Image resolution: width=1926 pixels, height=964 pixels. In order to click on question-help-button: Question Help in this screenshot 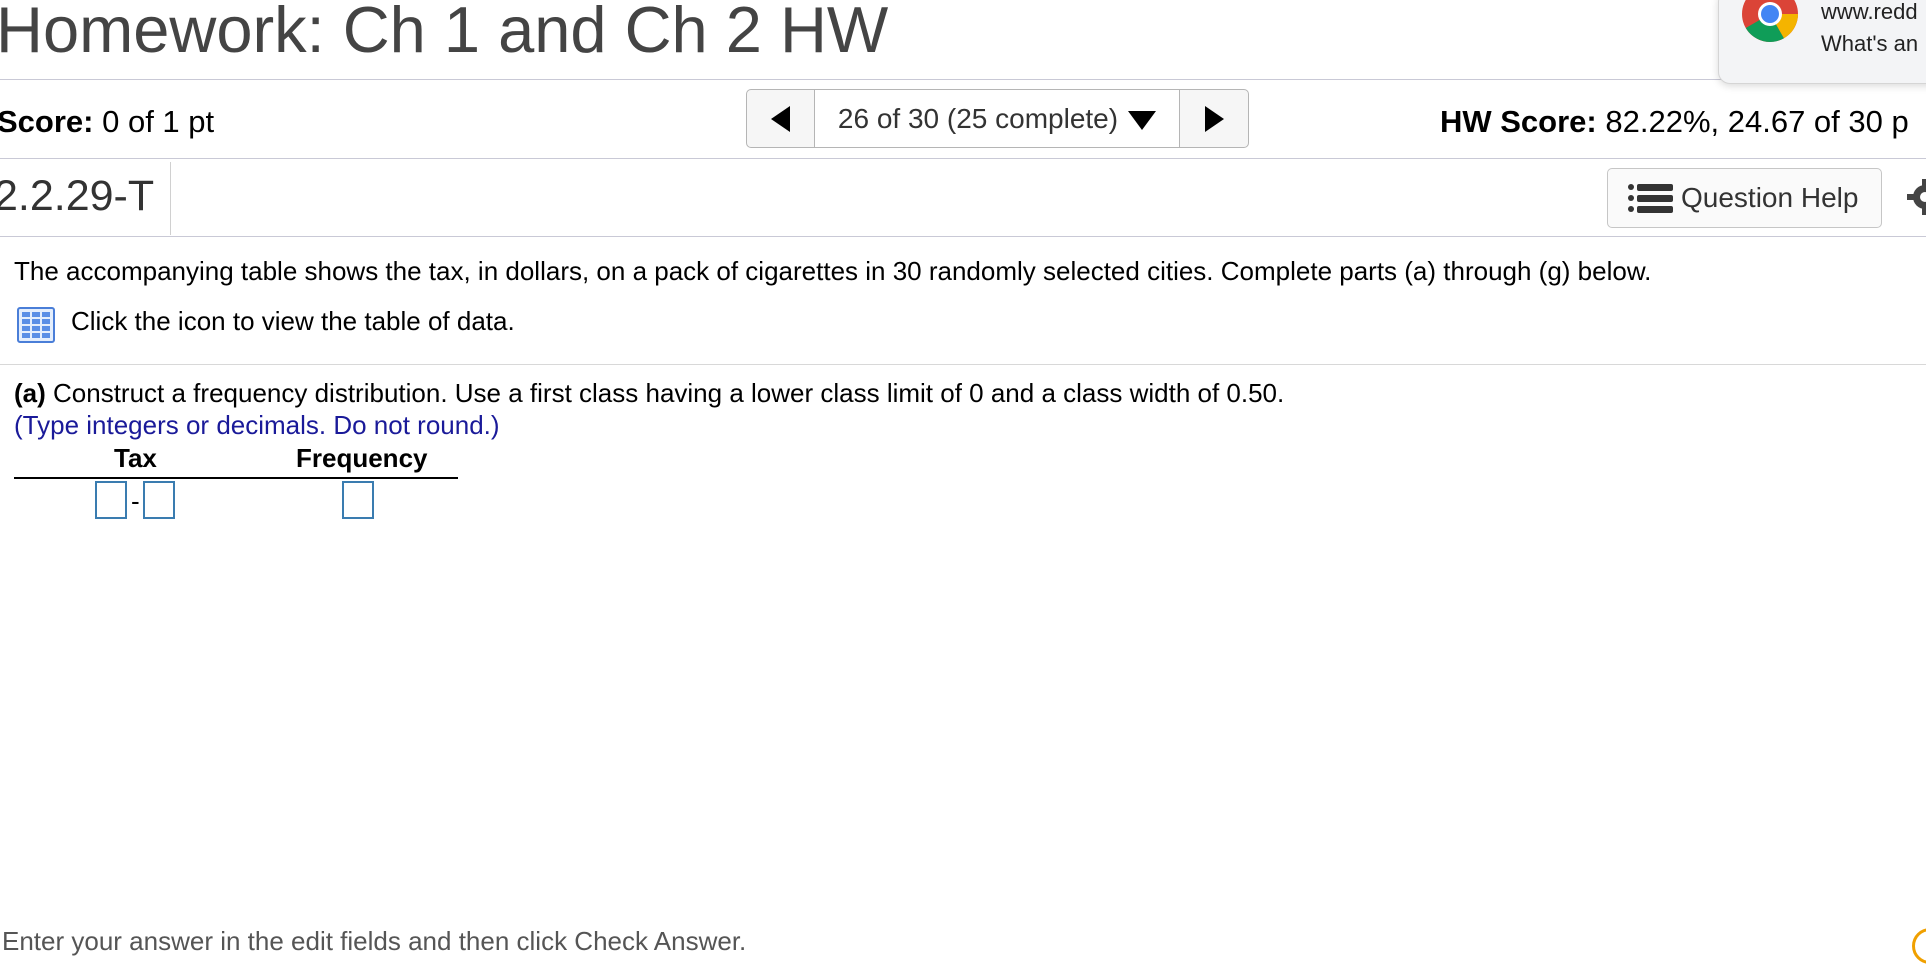, I will do `click(1744, 198)`.